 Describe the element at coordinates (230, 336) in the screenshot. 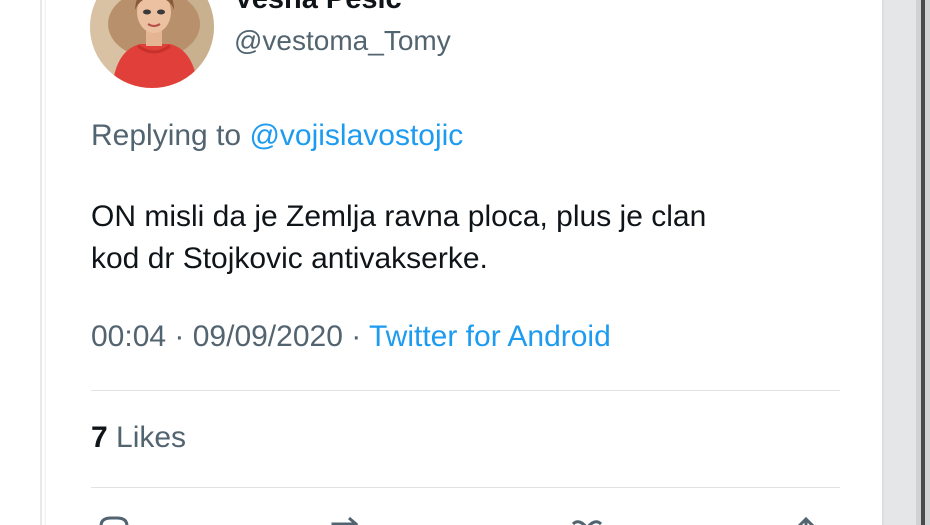

I see `tweet-timestamp: 00:04 · 09/09/2020 ·` at that location.